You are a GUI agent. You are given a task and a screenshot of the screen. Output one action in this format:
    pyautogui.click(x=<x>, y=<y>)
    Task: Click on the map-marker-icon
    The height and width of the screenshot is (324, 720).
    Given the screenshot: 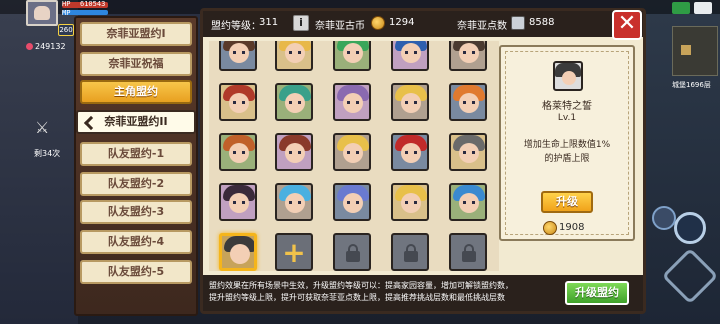 What is the action you would take?
    pyautogui.click(x=686, y=50)
    